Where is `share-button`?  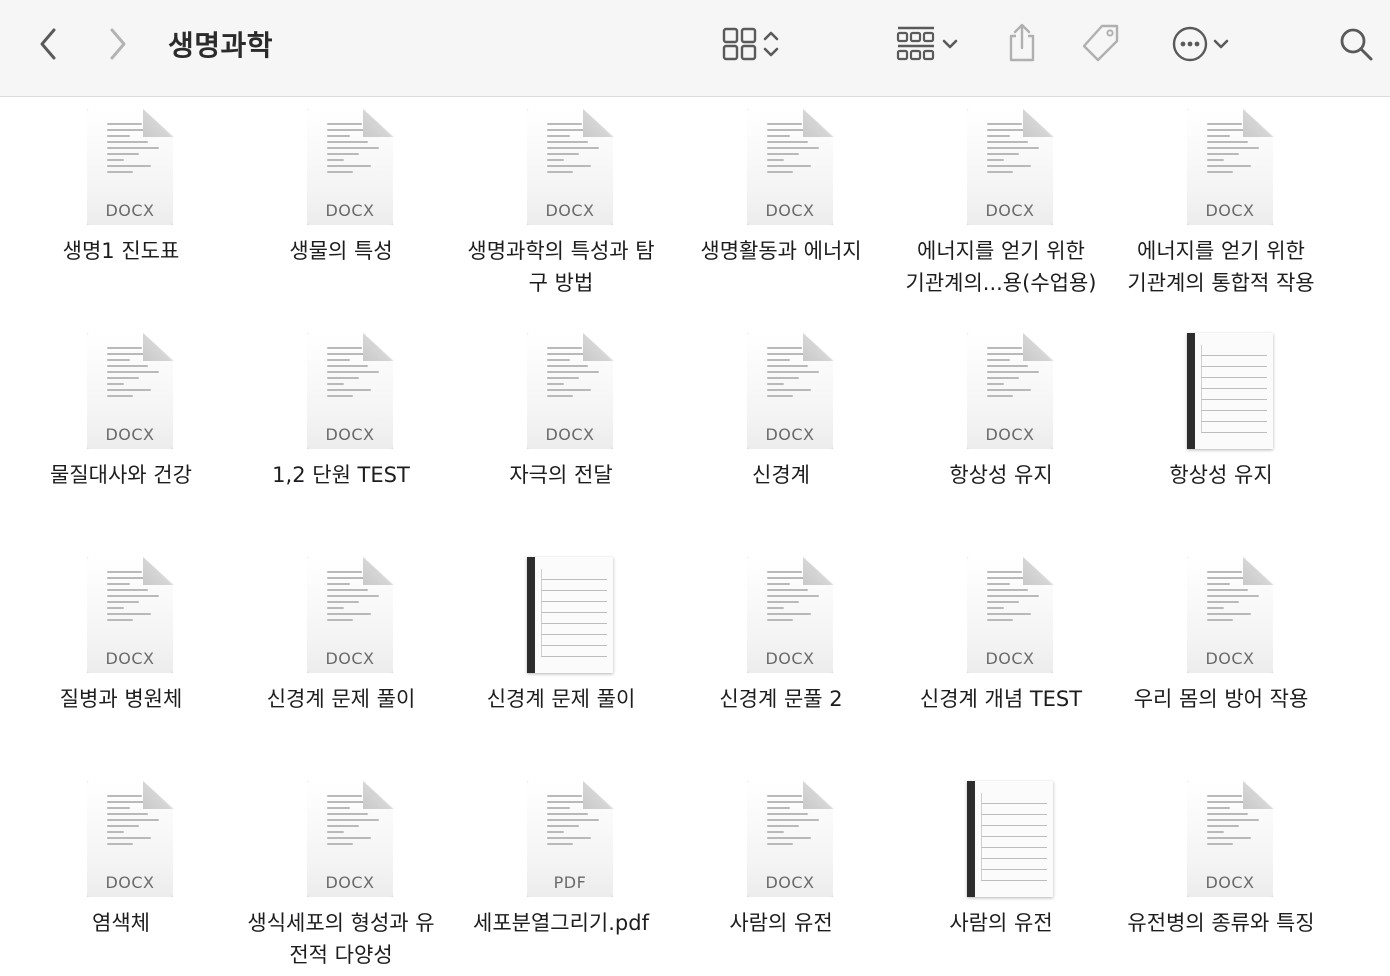 share-button is located at coordinates (1022, 43).